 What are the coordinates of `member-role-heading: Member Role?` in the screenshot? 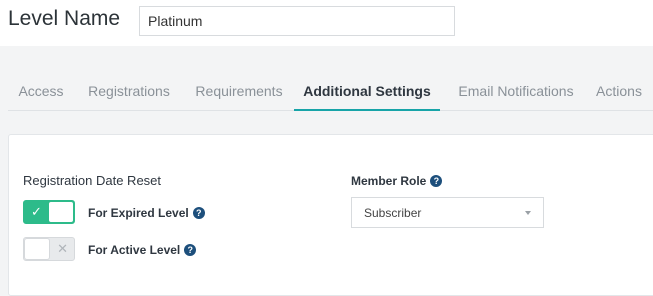 It's located at (397, 181).